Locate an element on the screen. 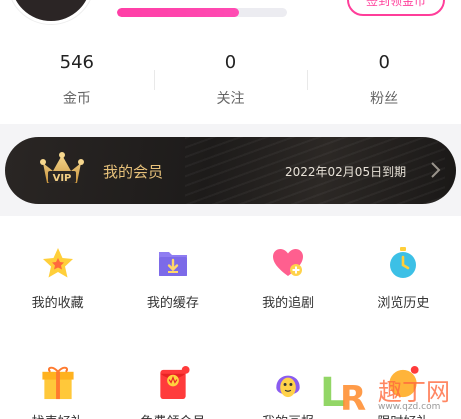 The height and width of the screenshot is (419, 461). stat-fans: 0 粉丝 is located at coordinates (384, 80).